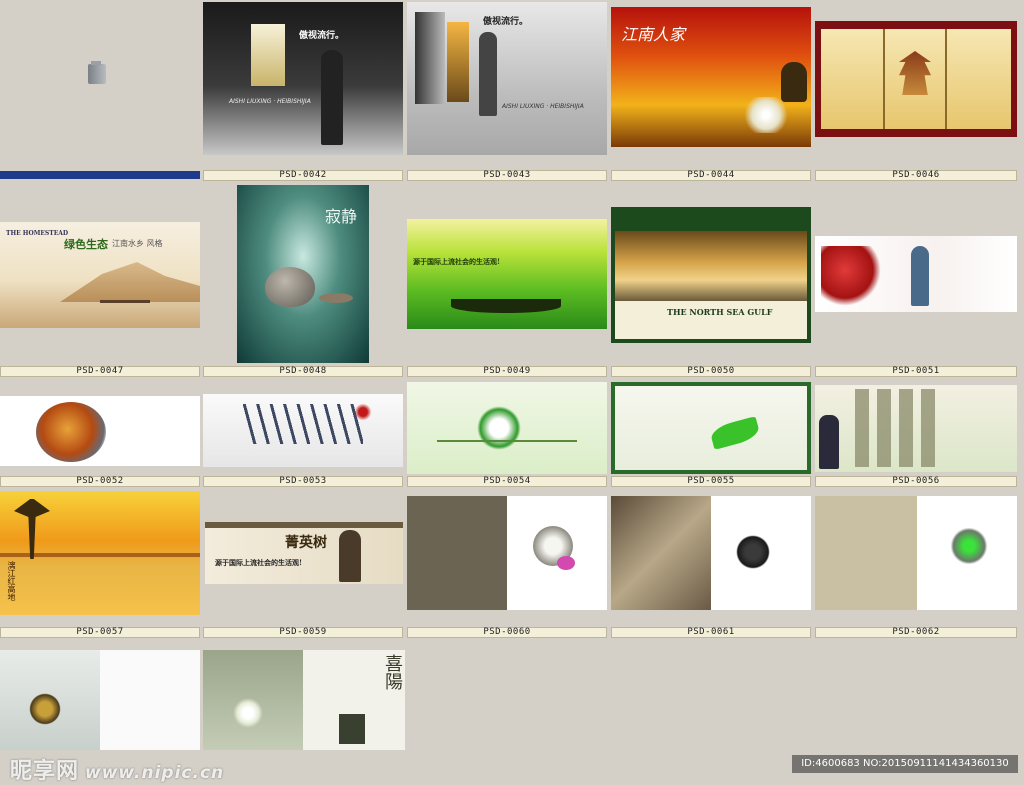 This screenshot has height=785, width=1024. What do you see at coordinates (711, 175) in the screenshot?
I see `file-label: PSD-0044` at bounding box center [711, 175].